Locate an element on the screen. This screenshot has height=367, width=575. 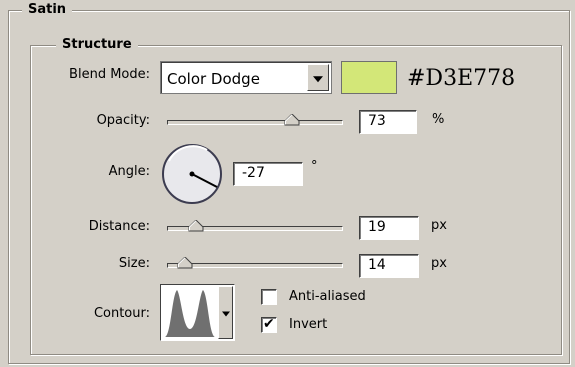
size-slider-thumb is located at coordinates (185, 262).